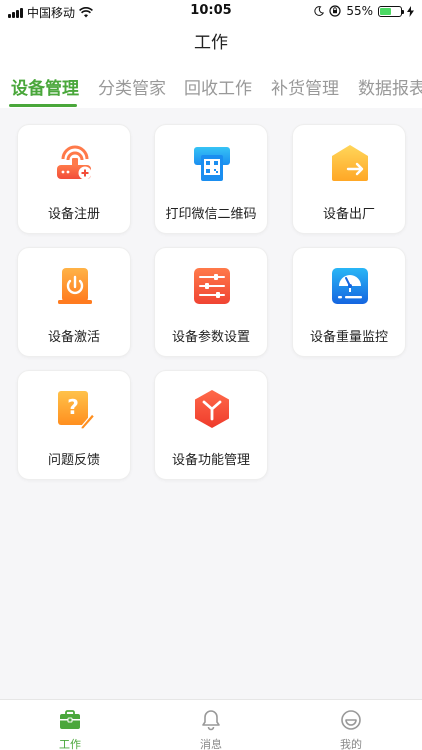  I want to click on card-device-register: 设备注册, so click(74, 179).